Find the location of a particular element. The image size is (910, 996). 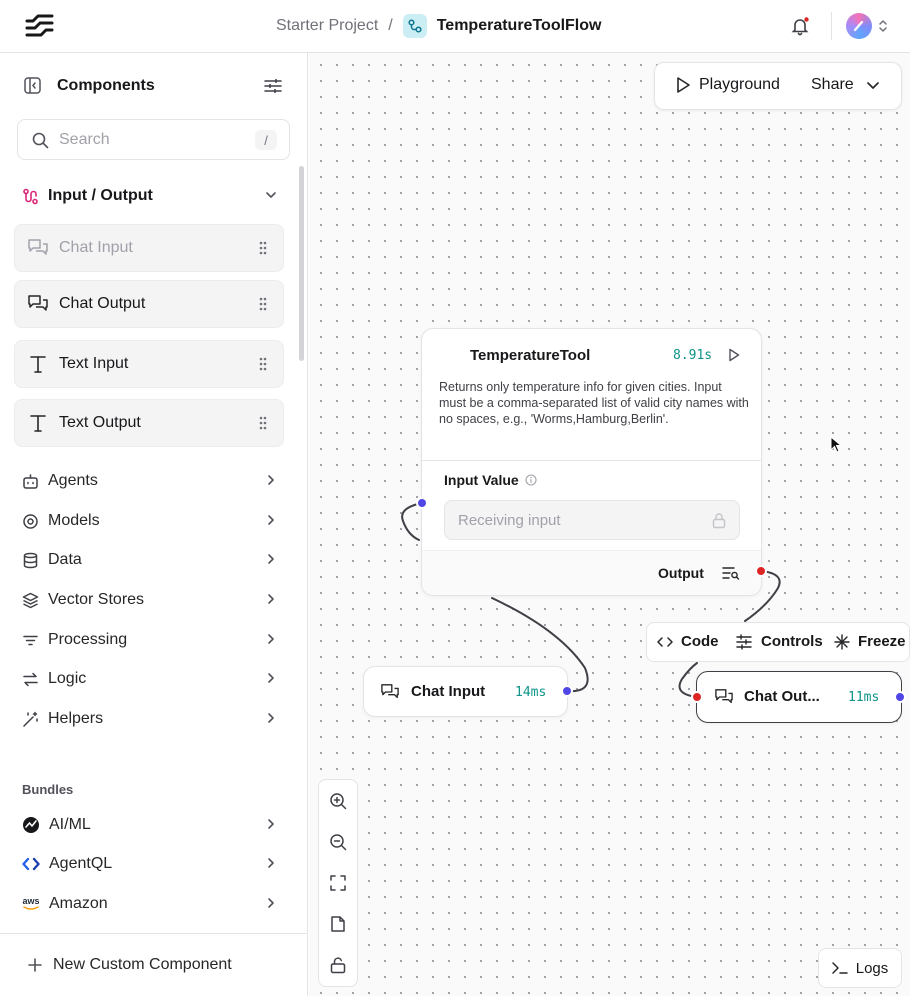

chat-input-output-handle is located at coordinates (567, 691).